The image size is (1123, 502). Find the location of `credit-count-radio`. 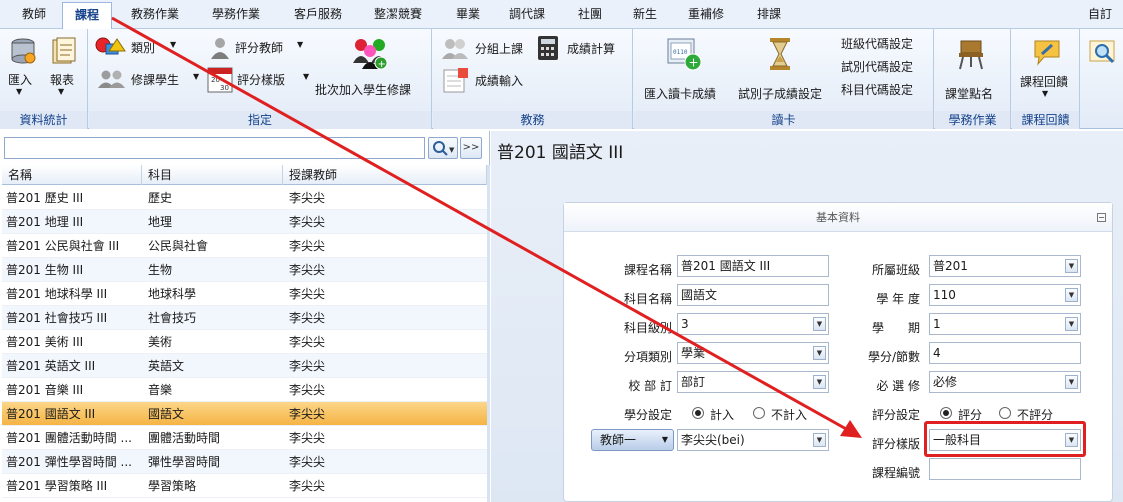

credit-count-radio is located at coordinates (698, 413).